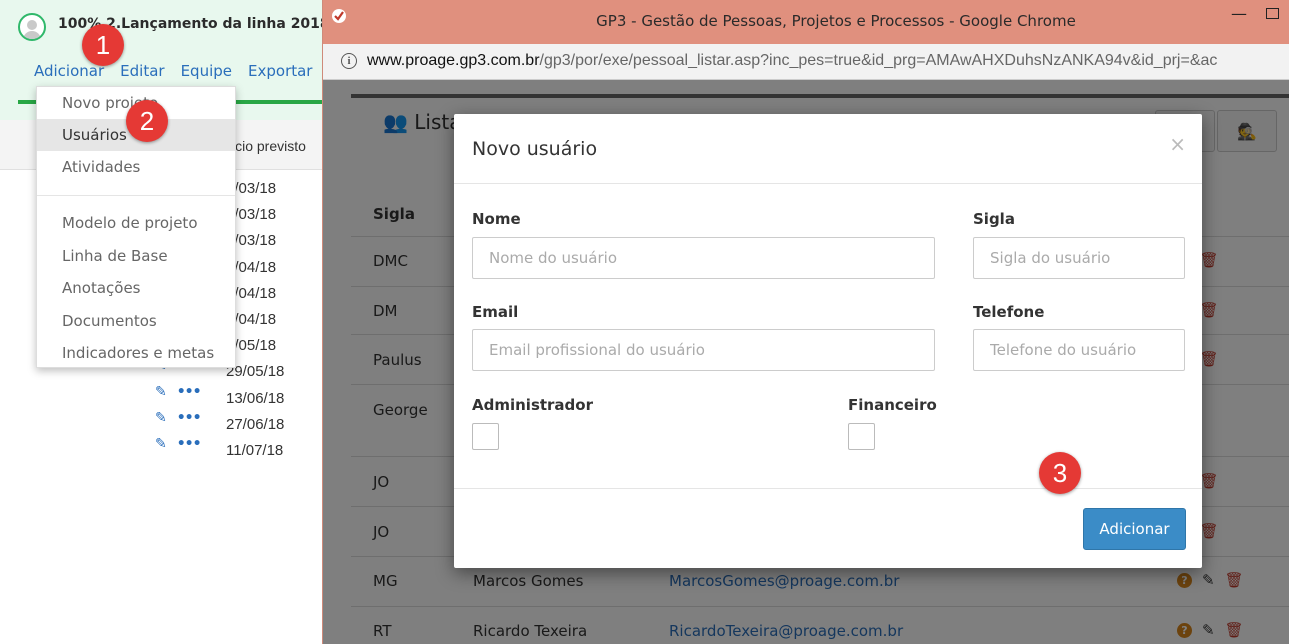  I want to click on url-host: www.proage.gp3.com.br, so click(453, 60).